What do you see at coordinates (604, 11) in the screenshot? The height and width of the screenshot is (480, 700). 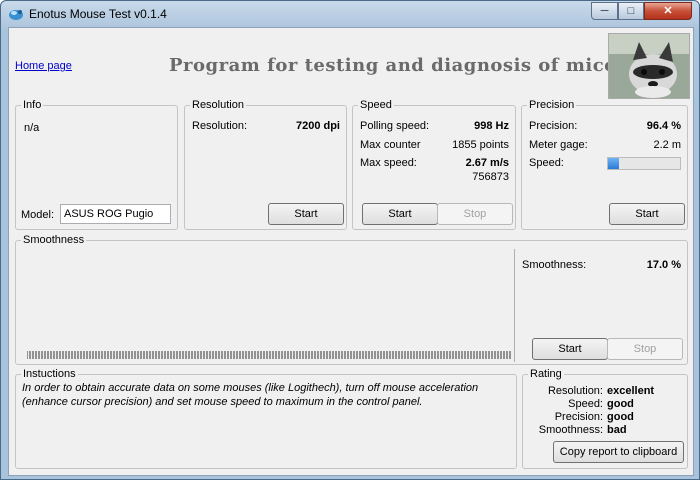 I see `minimize-button: ─` at bounding box center [604, 11].